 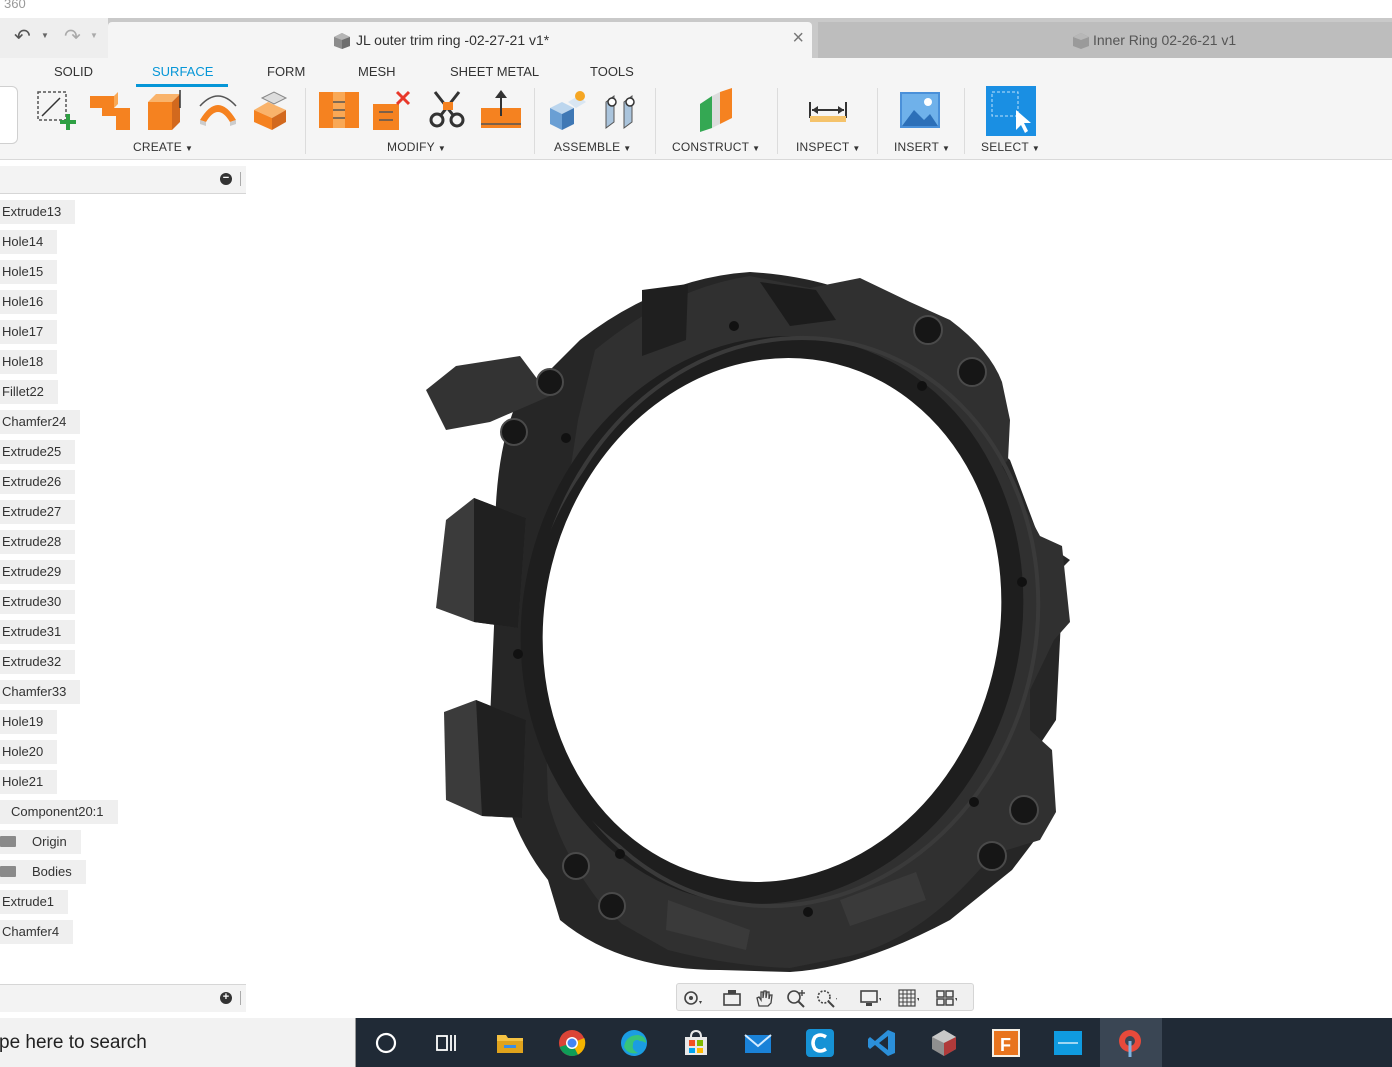 I want to click on construct-menu: CONSTRUCT ▼, so click(x=716, y=147).